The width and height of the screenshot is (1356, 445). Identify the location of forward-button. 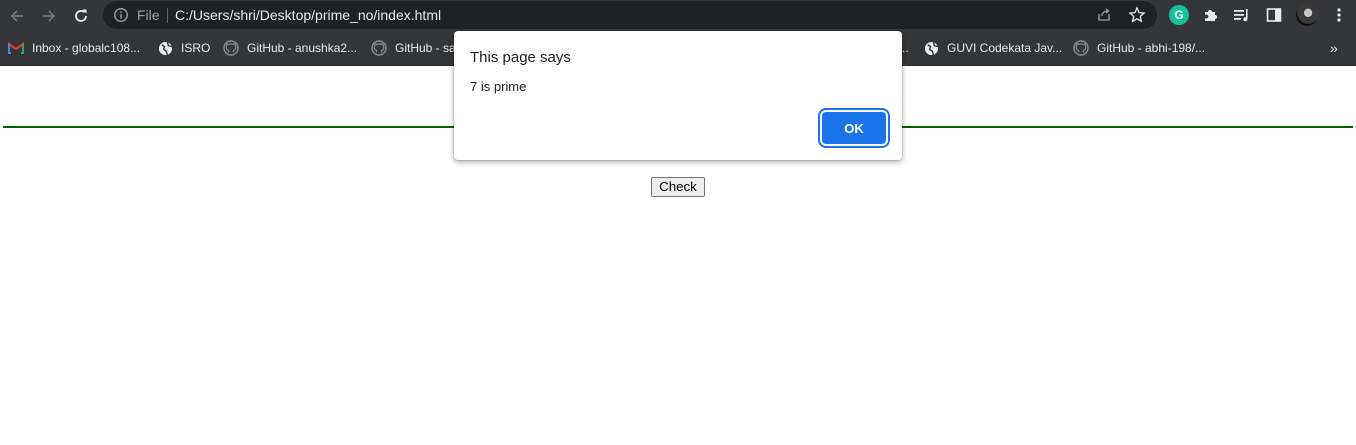
(49, 16).